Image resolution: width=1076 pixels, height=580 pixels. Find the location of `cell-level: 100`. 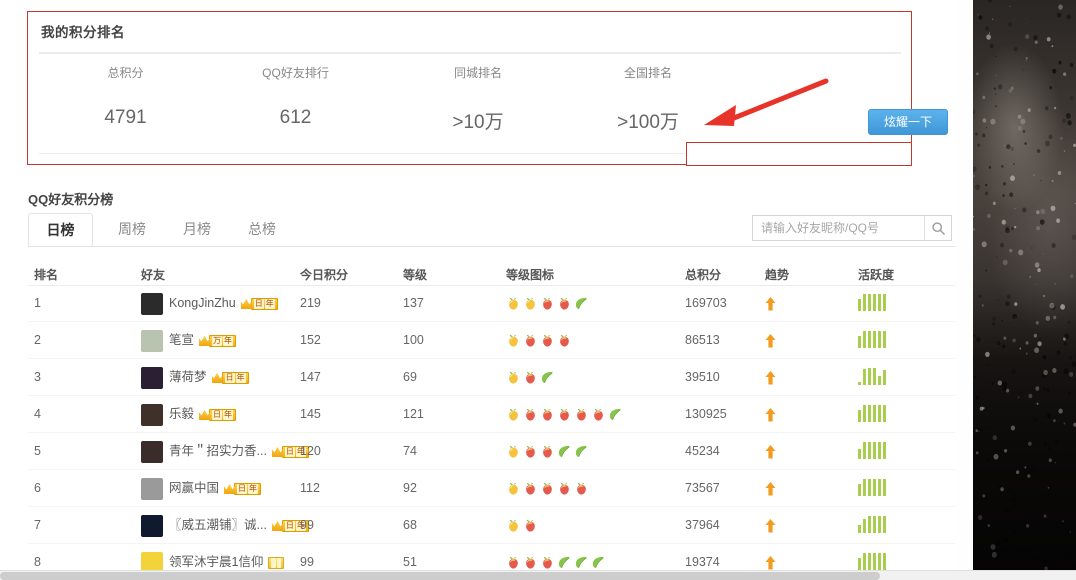

cell-level: 100 is located at coordinates (413, 340).